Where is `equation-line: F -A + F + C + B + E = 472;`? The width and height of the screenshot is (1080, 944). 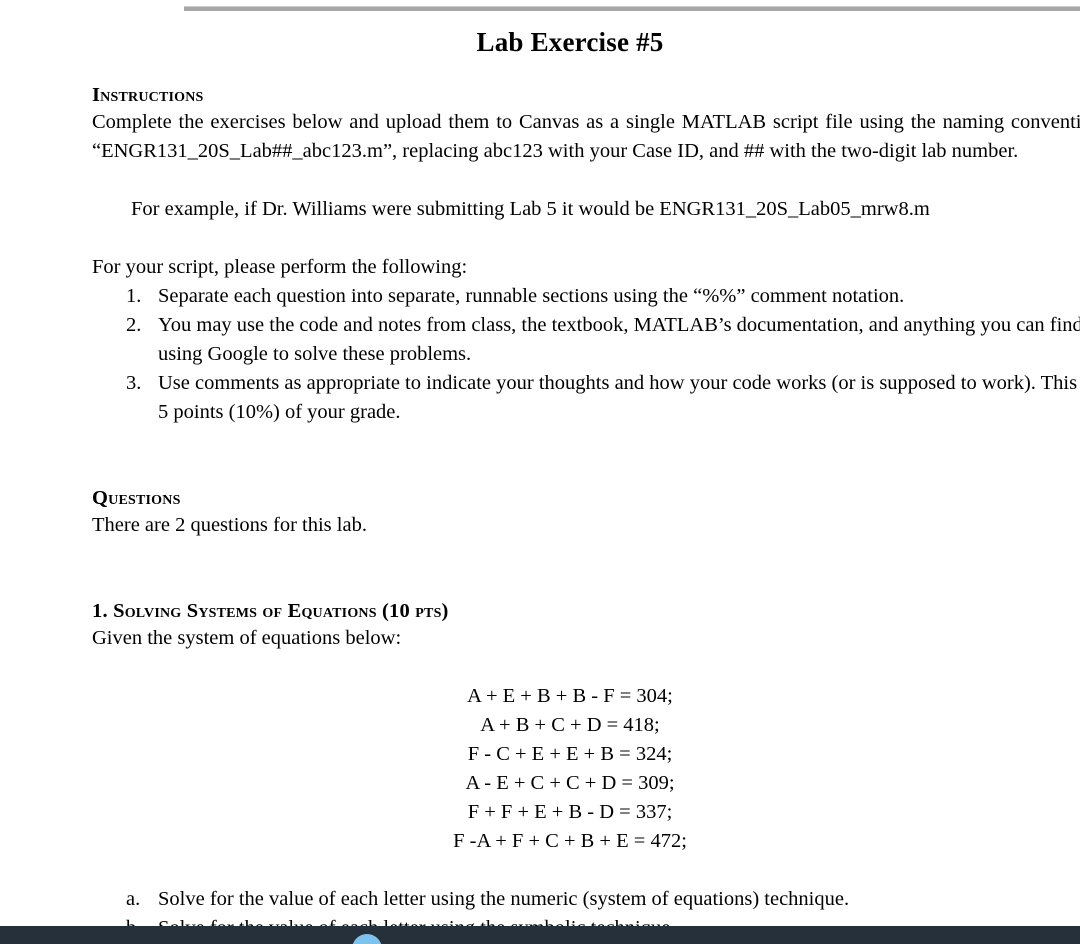 equation-line: F -A + F + C + B + E = 472; is located at coordinates (570, 841).